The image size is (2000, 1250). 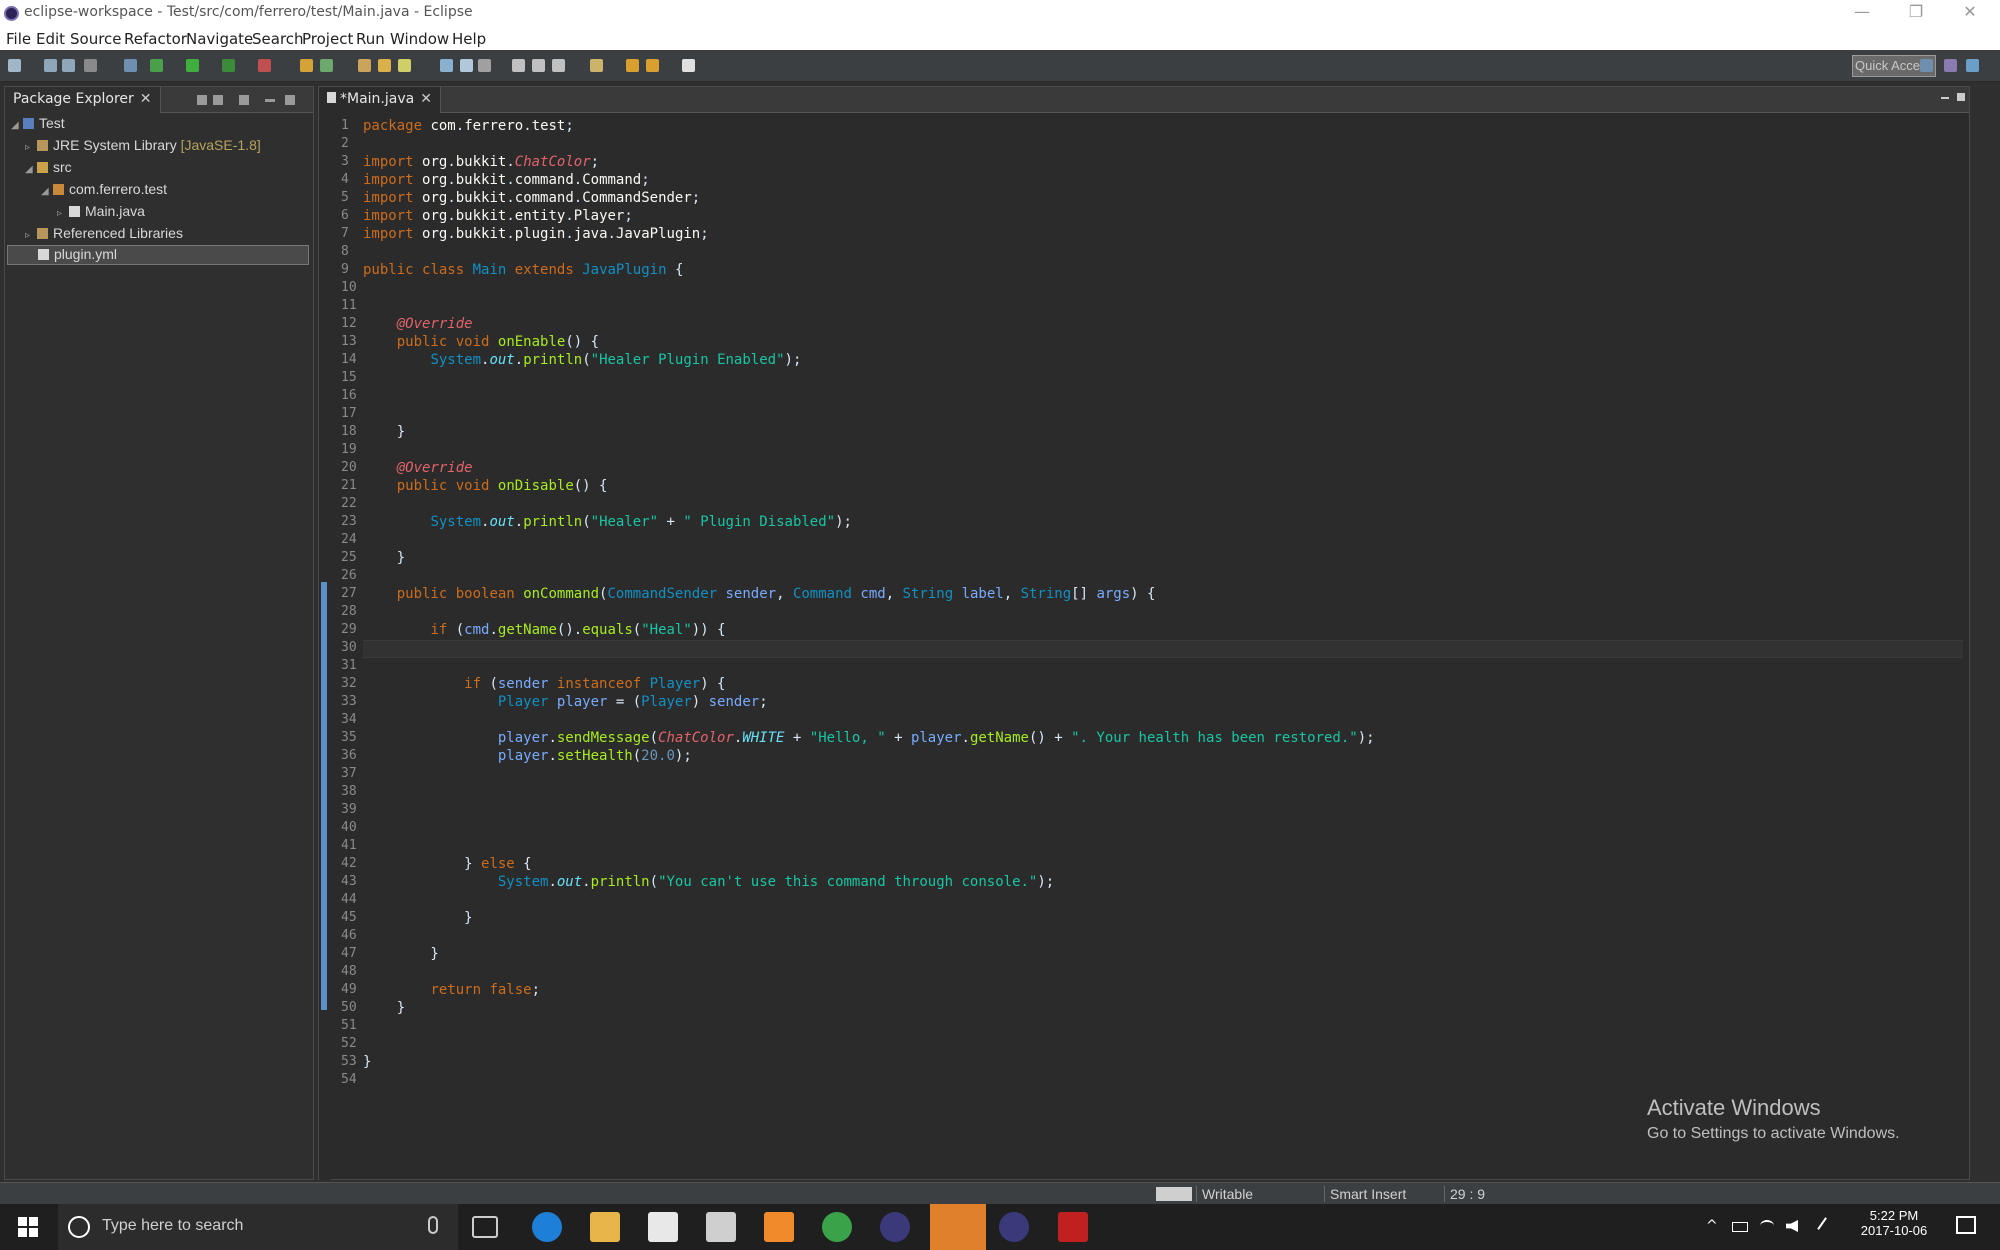 I want to click on code-line: public void onEnable() {, so click(x=481, y=343).